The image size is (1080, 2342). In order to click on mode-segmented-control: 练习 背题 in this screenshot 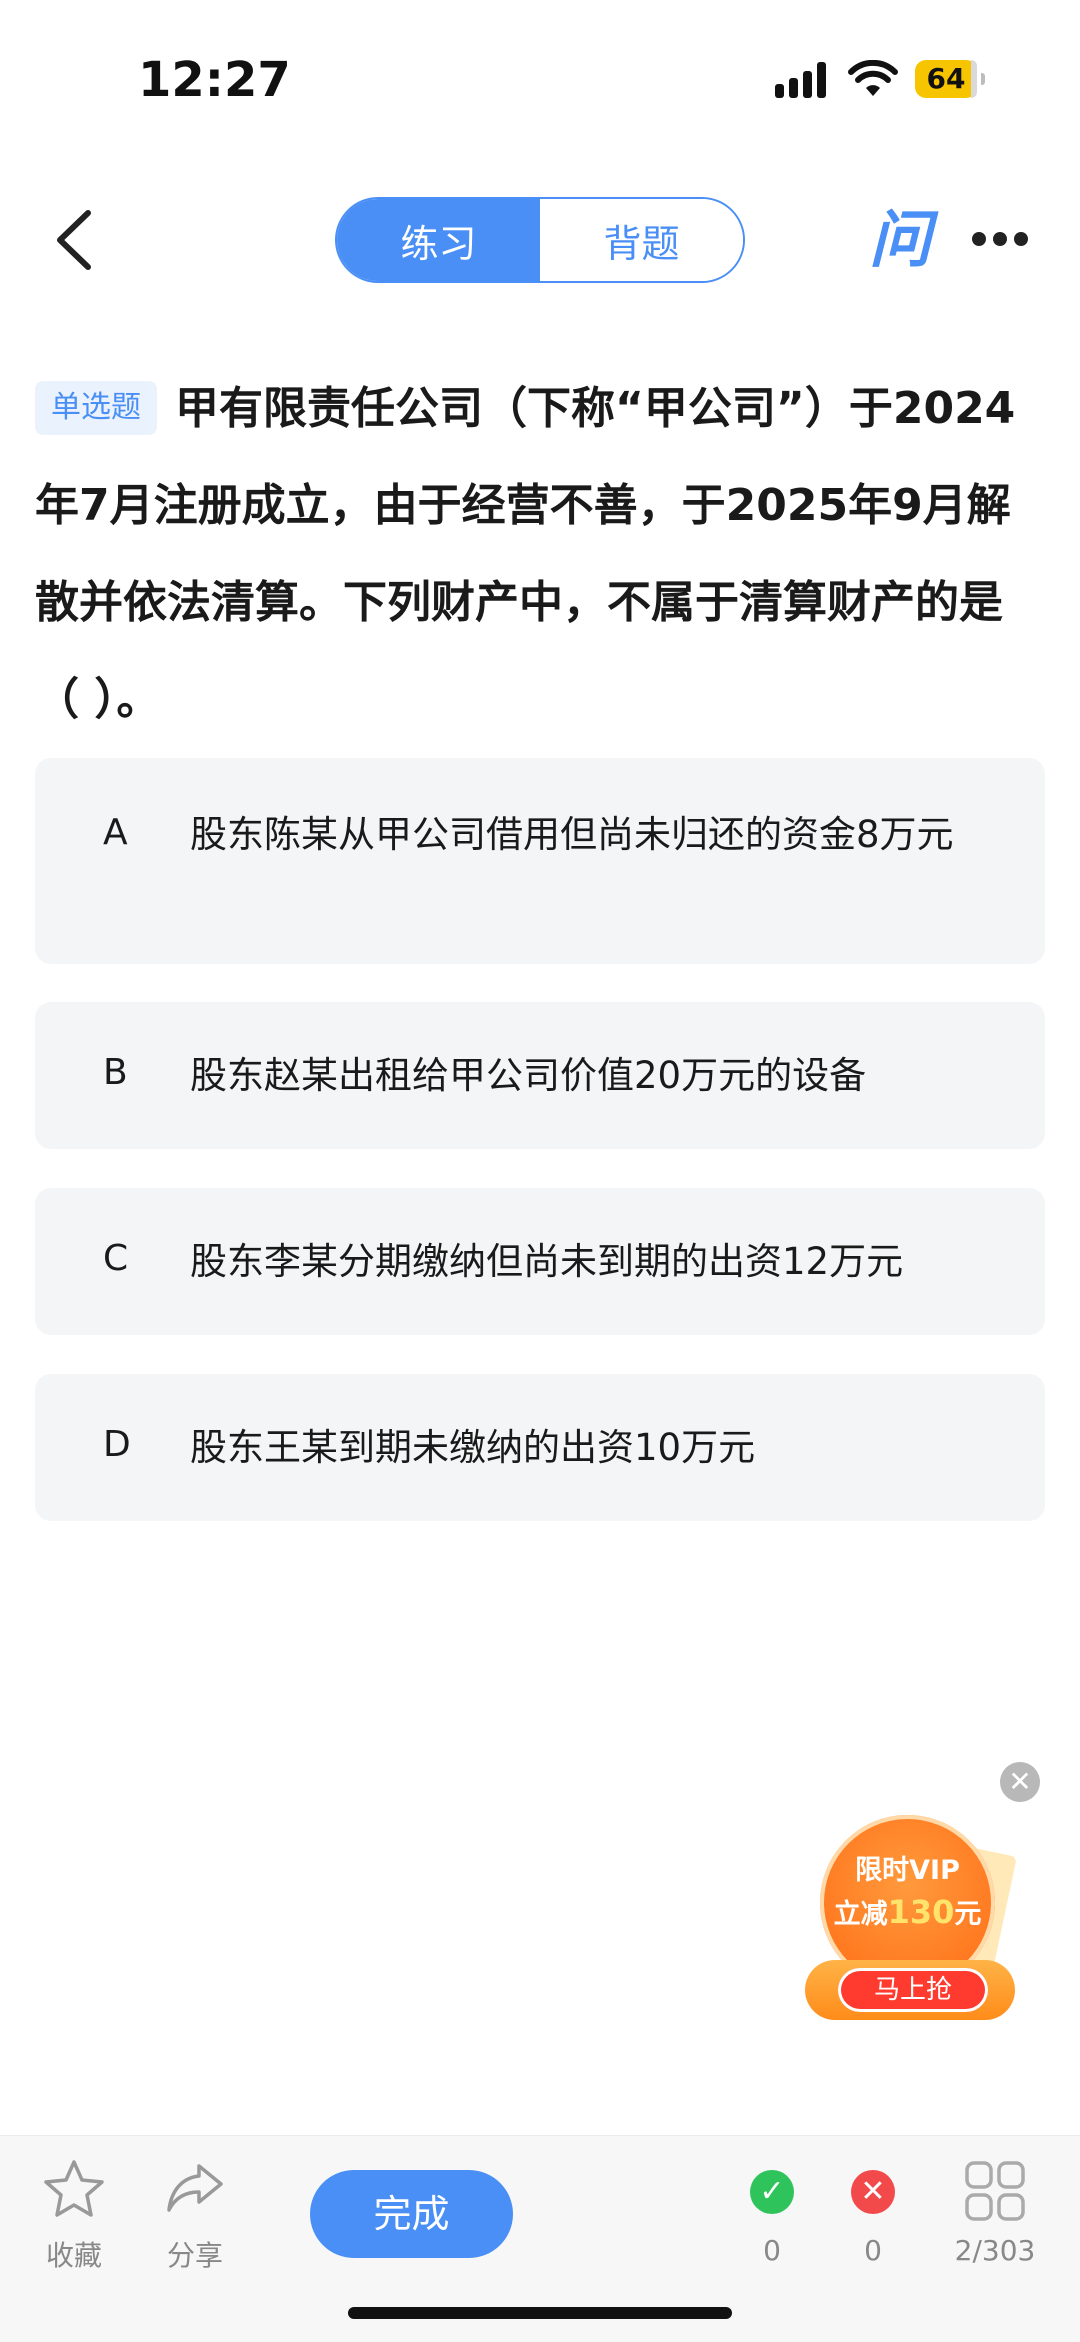, I will do `click(540, 240)`.